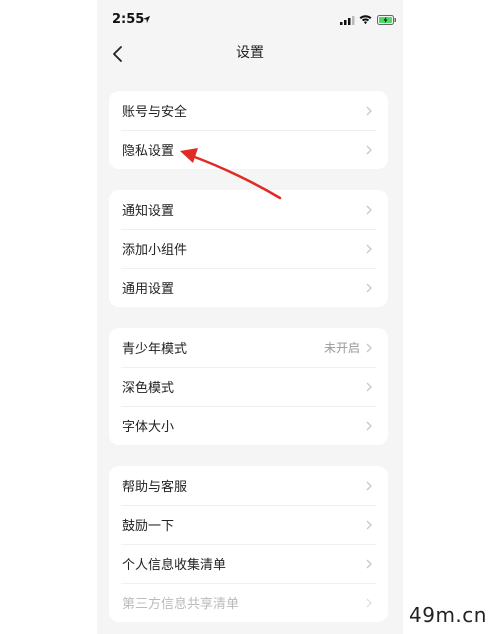  What do you see at coordinates (250, 62) in the screenshot?
I see `nav-bar: 设置` at bounding box center [250, 62].